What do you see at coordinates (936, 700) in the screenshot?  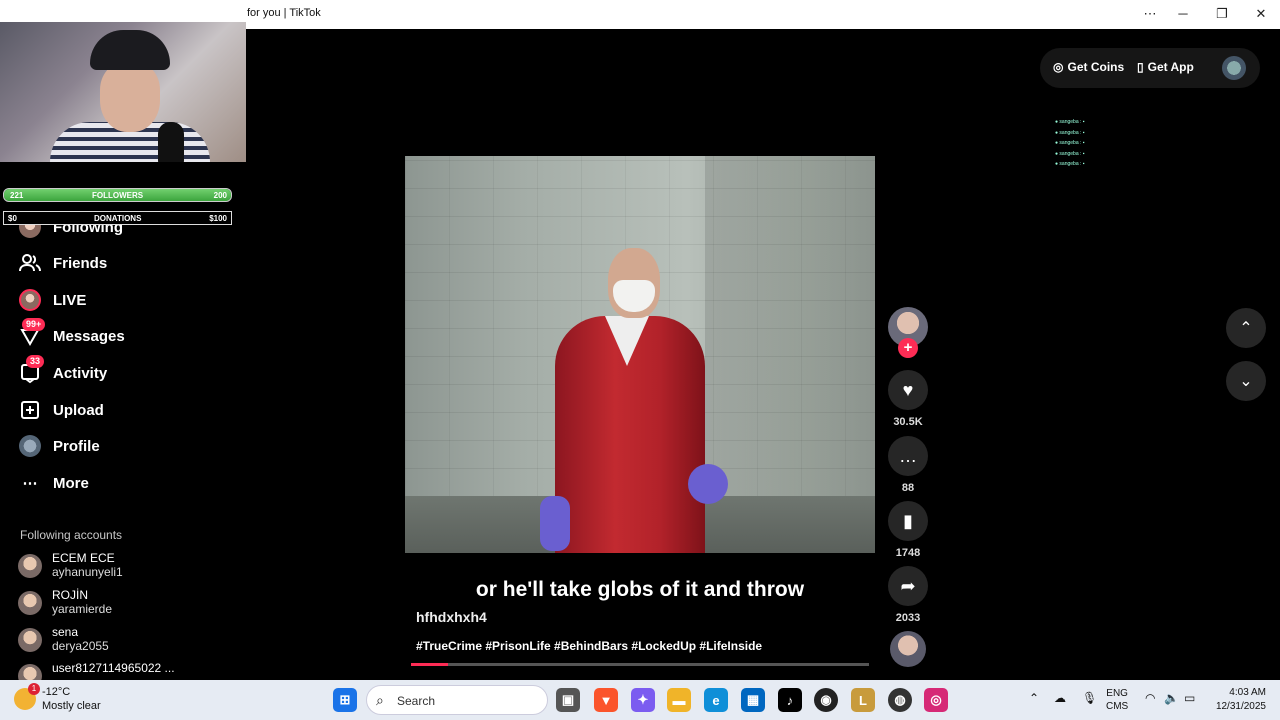 I see `instagram-icon: ◎` at bounding box center [936, 700].